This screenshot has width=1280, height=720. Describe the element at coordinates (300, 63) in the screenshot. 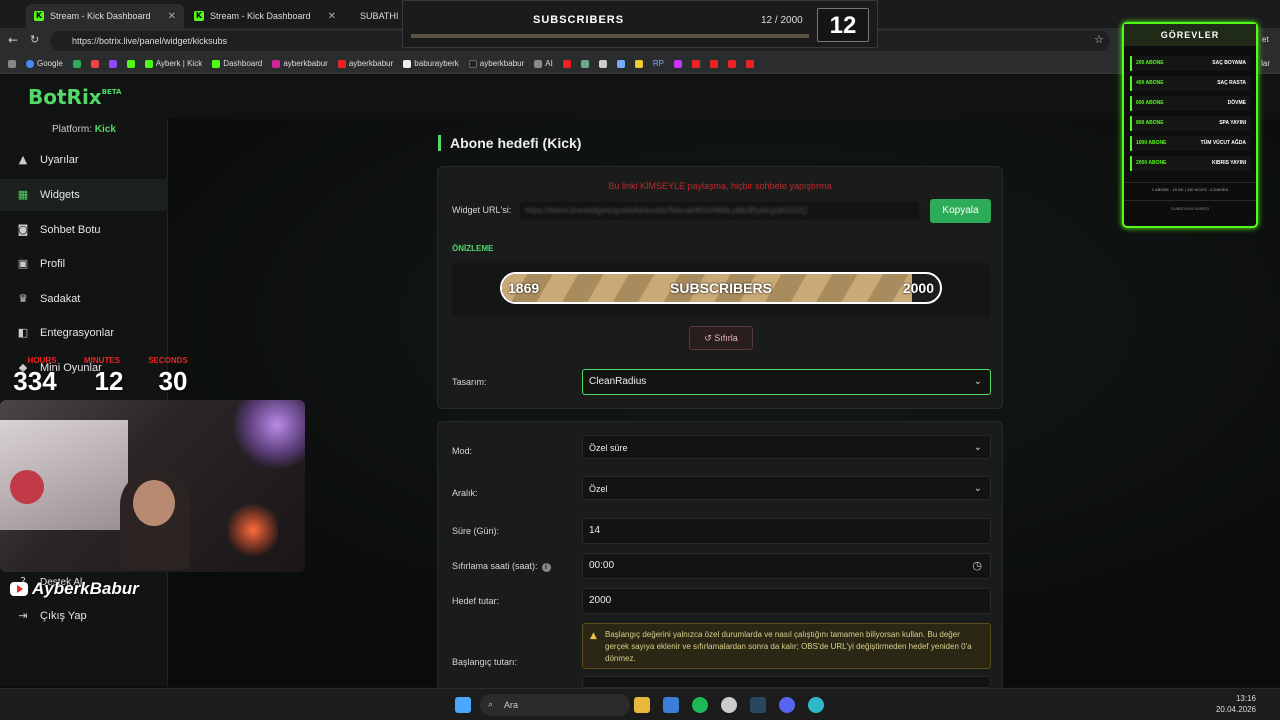

I see `bookmark-instagram: ayberkbabur` at that location.